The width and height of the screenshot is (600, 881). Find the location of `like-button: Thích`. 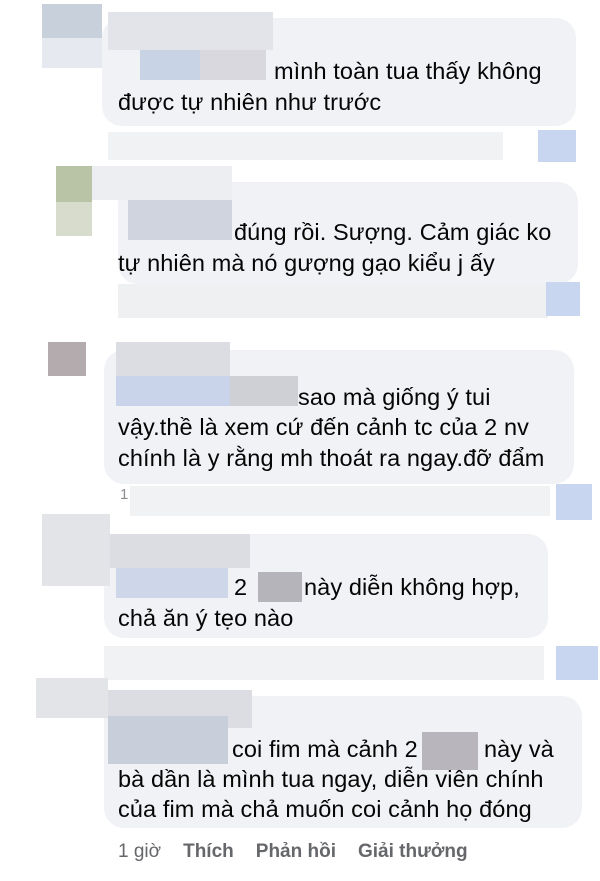

like-button: Thích is located at coordinates (208, 852).